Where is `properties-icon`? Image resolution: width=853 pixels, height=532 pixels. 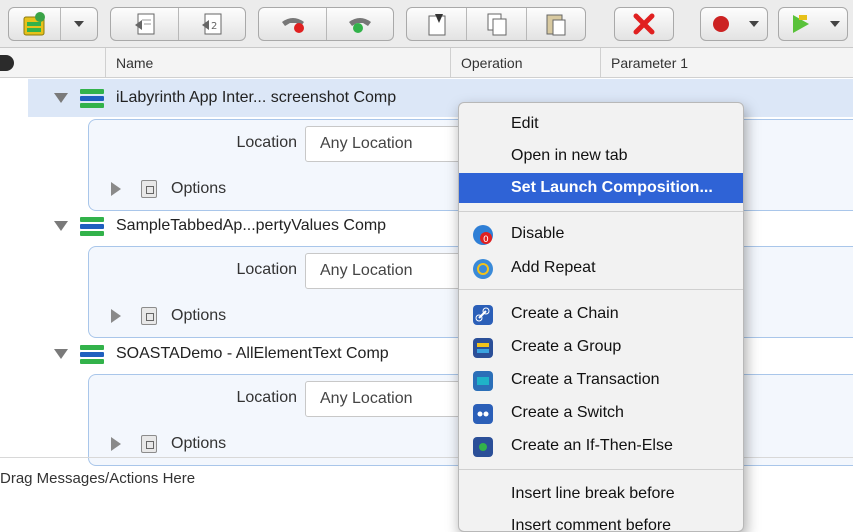
properties-icon is located at coordinates (437, 25).